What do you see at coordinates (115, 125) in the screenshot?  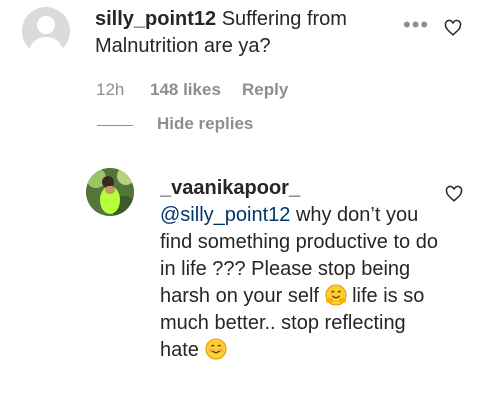 I see `divider-line` at bounding box center [115, 125].